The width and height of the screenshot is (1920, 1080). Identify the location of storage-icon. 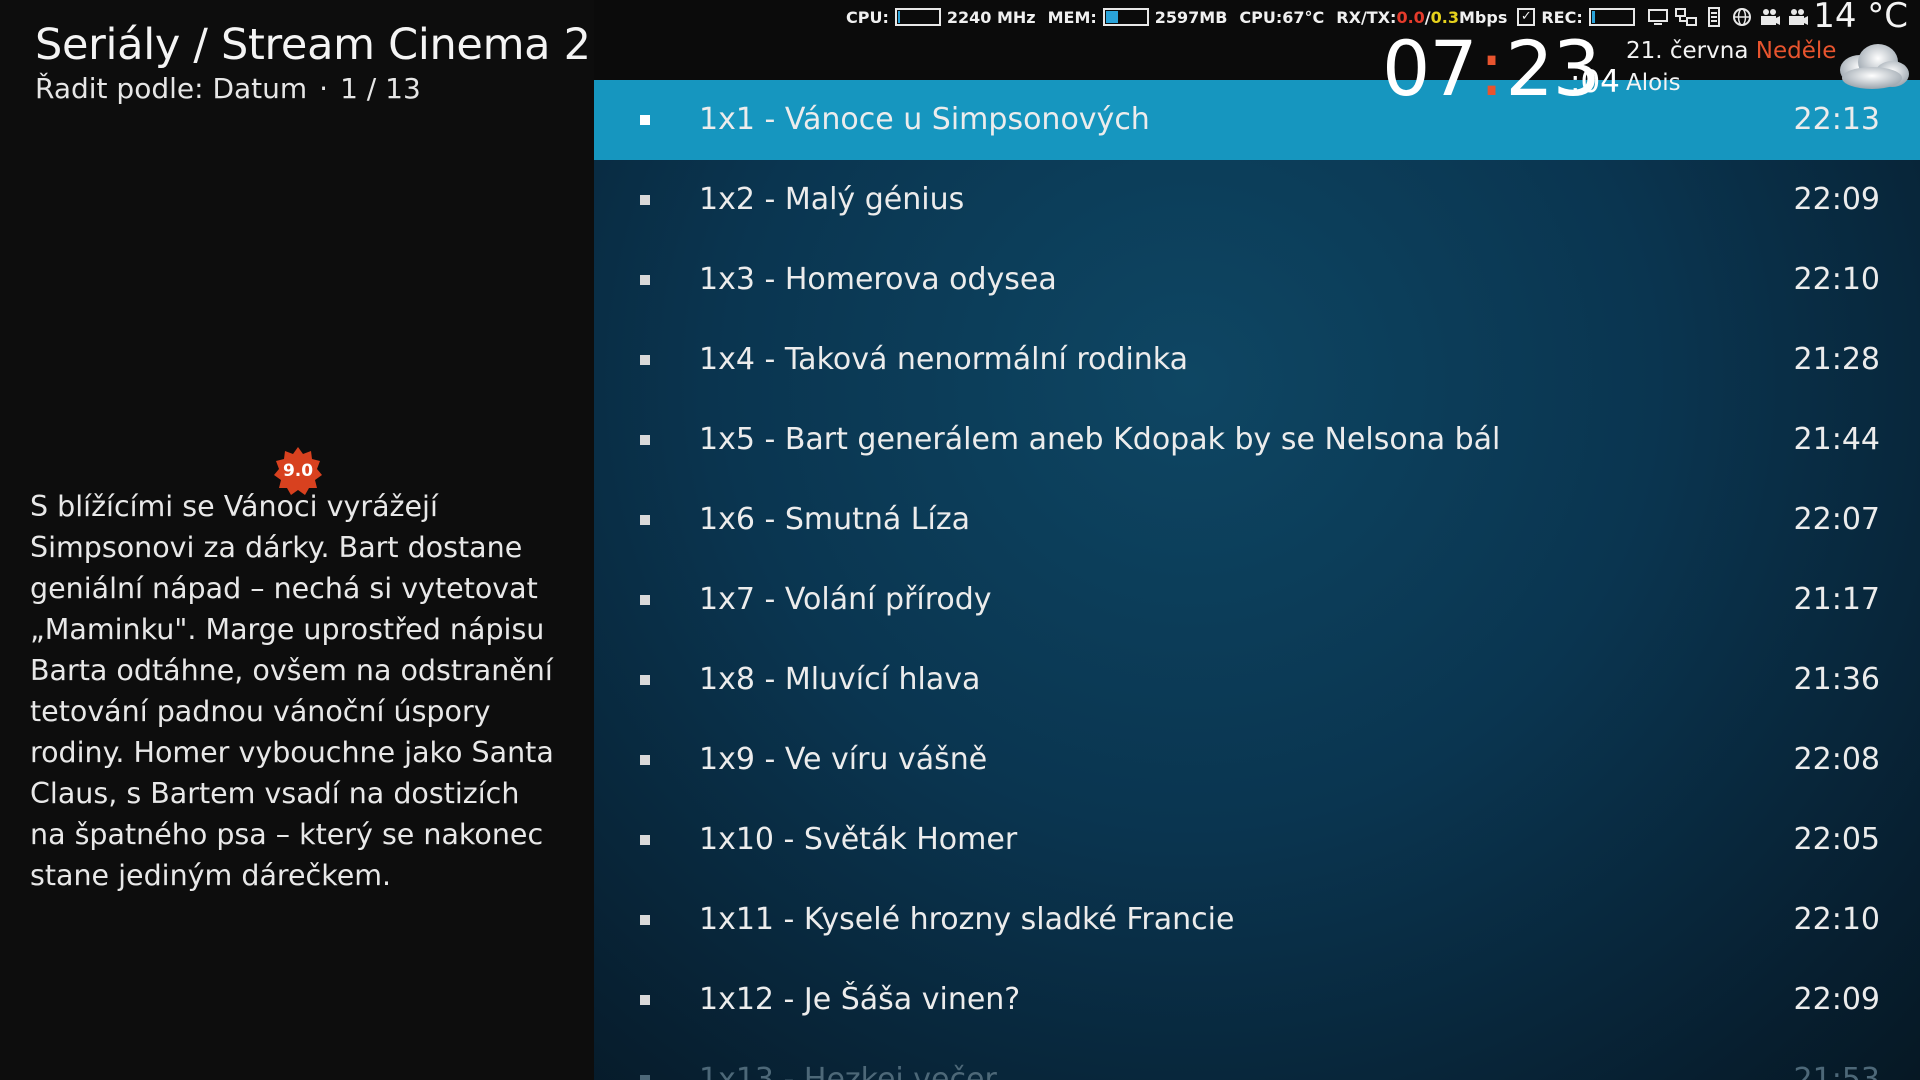
(1714, 17).